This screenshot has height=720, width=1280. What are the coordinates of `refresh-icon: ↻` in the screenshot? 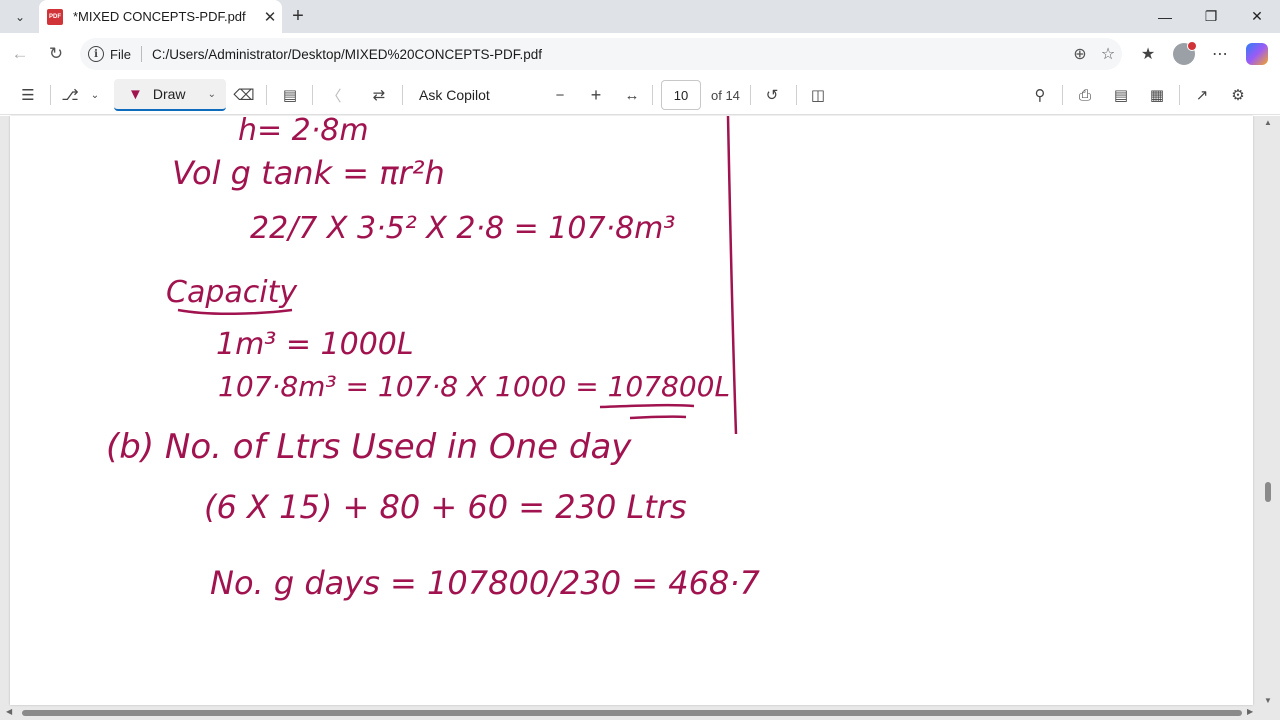 It's located at (56, 54).